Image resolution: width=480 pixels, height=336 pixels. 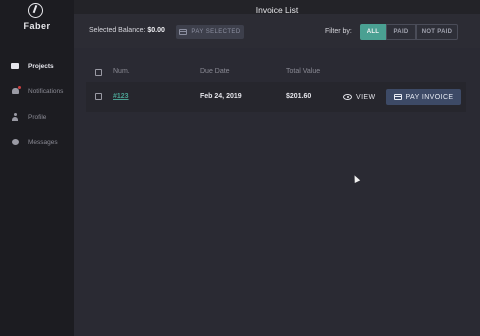 What do you see at coordinates (15, 117) in the screenshot?
I see `user-icon` at bounding box center [15, 117].